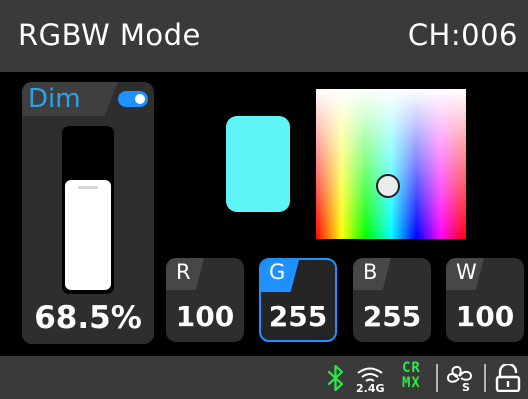  What do you see at coordinates (388, 186) in the screenshot?
I see `color-picker-cursor` at bounding box center [388, 186].